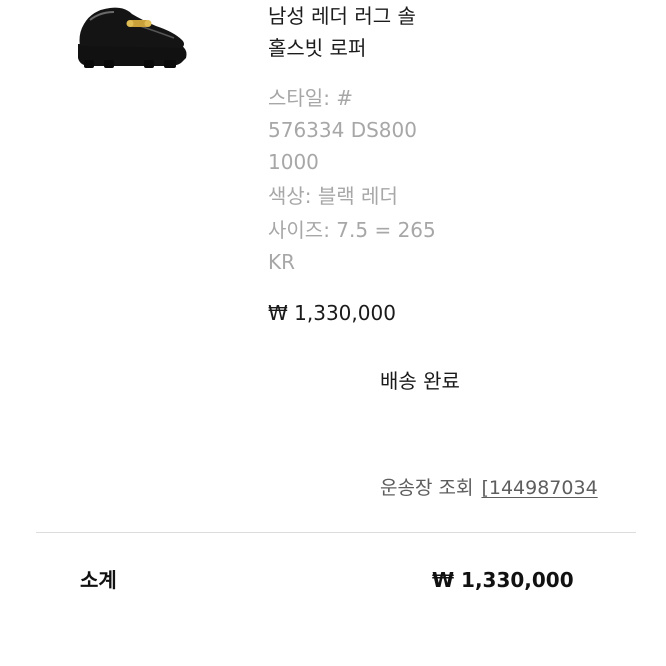 The image size is (666, 666). I want to click on subtotal-value: ₩ 1,330,000, so click(503, 580).